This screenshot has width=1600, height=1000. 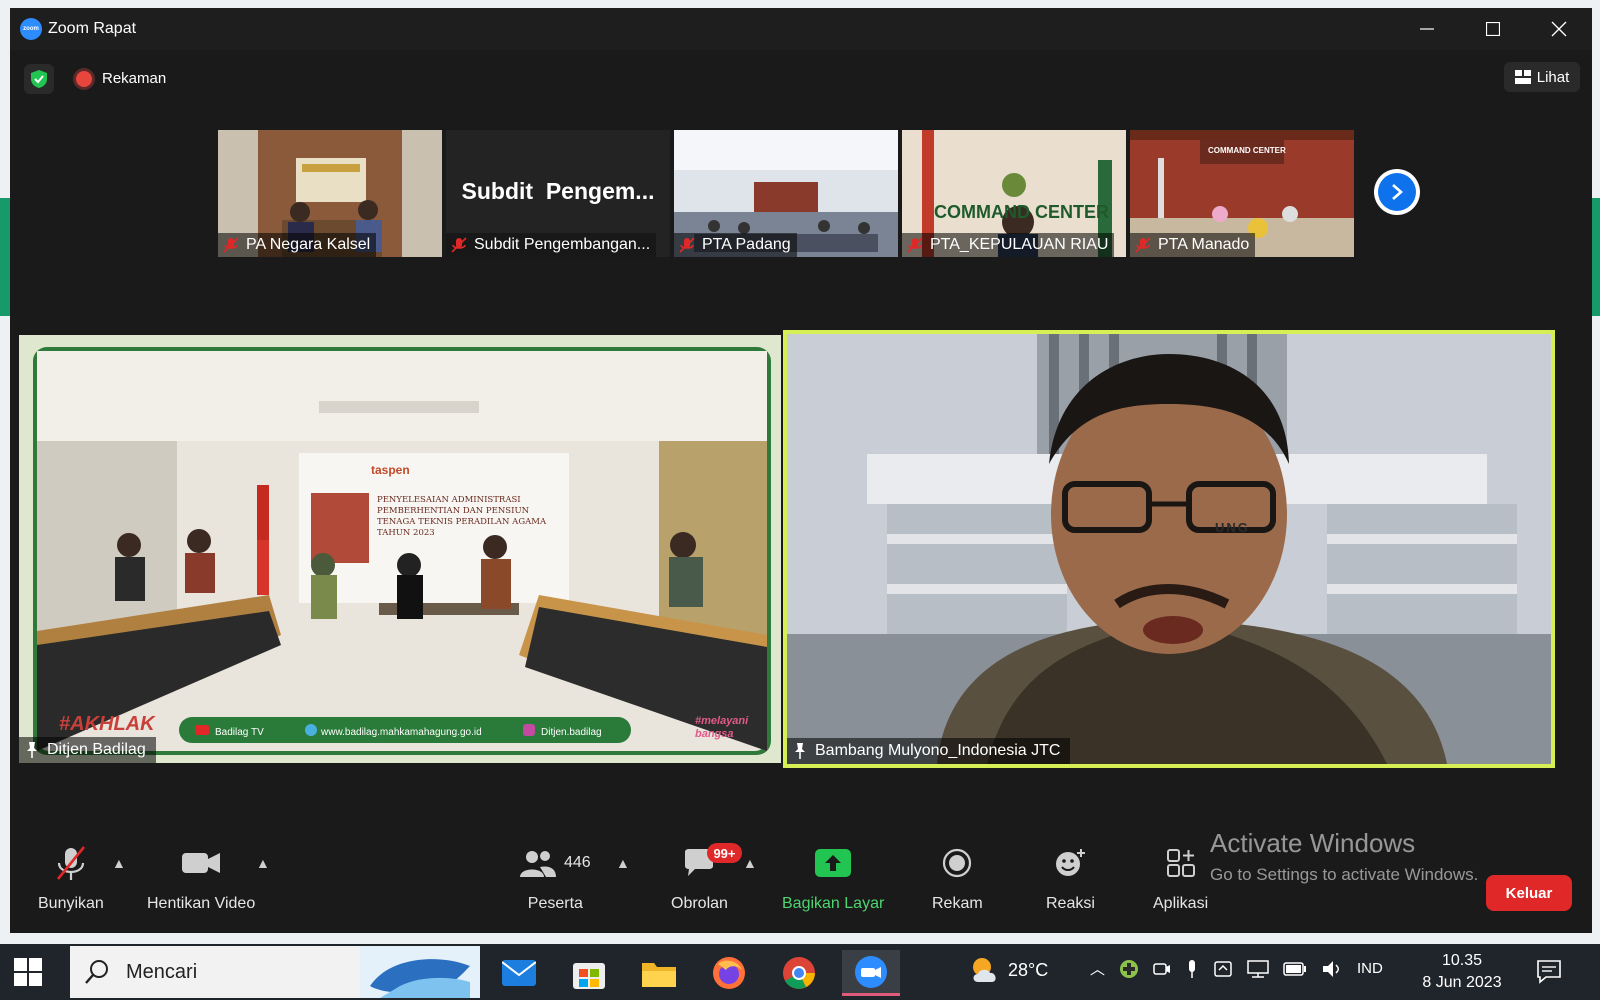 I want to click on participants-count: 446, so click(x=577, y=862).